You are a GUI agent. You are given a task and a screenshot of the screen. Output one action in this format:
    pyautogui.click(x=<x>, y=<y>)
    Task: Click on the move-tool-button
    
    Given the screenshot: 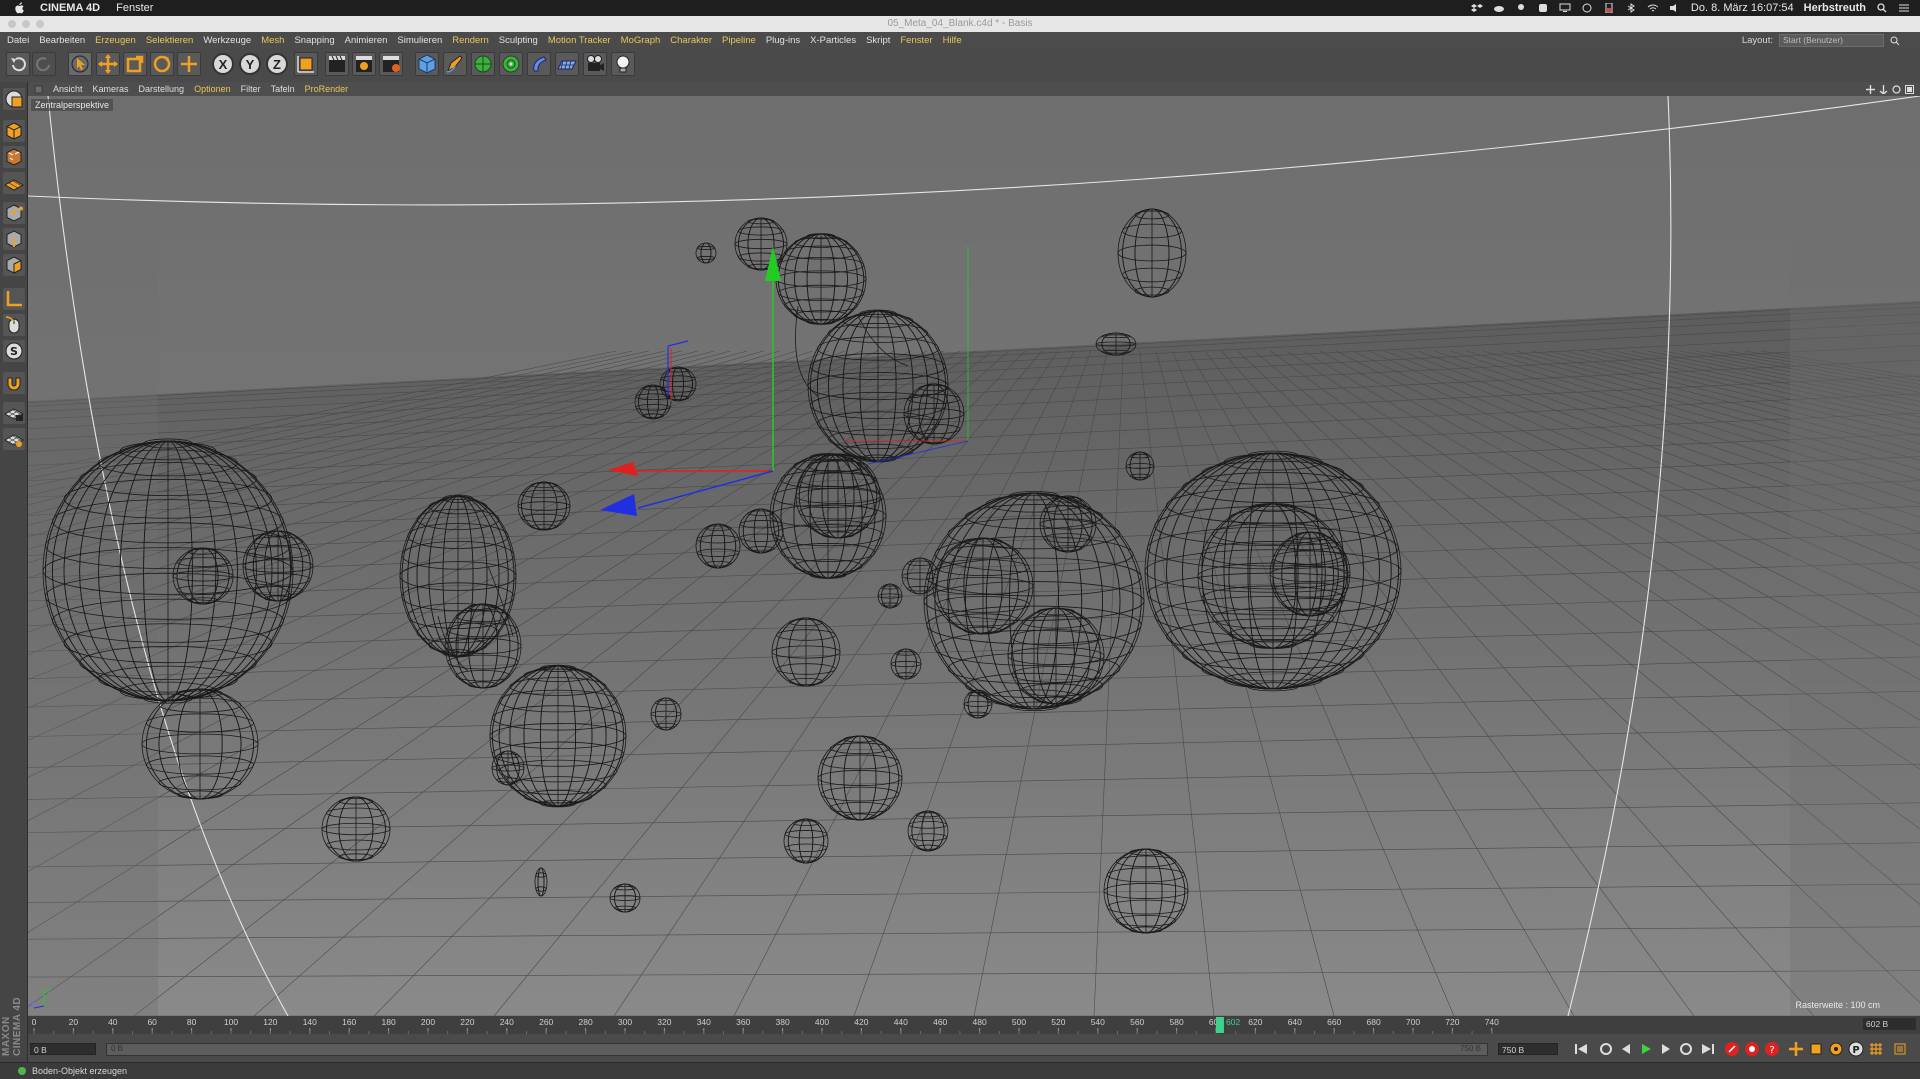 What is the action you would take?
    pyautogui.click(x=108, y=64)
    